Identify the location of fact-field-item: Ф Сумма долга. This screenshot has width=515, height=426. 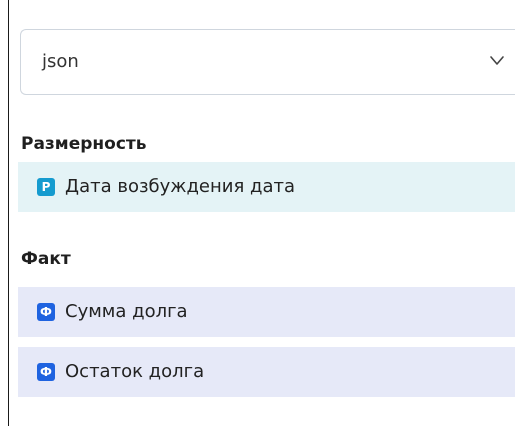
(266, 312).